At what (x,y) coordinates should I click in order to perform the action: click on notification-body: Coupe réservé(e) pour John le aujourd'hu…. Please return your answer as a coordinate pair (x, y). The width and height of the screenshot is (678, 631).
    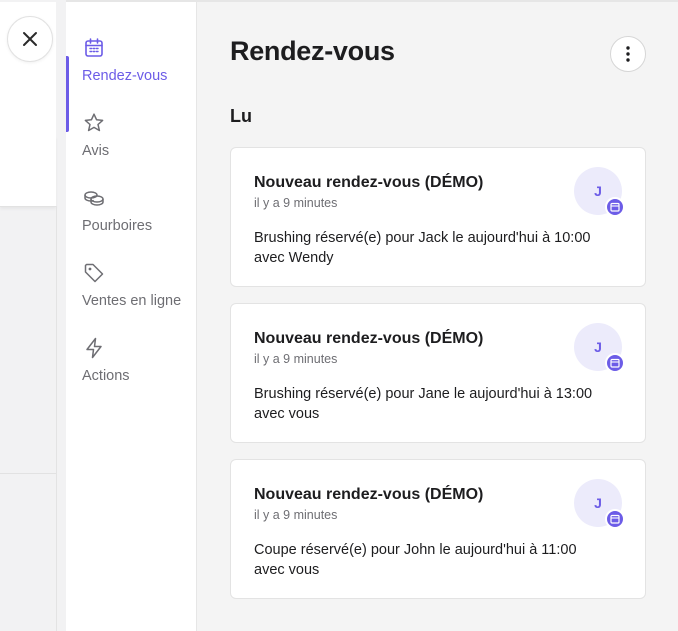
    Looking at the image, I should click on (415, 560).